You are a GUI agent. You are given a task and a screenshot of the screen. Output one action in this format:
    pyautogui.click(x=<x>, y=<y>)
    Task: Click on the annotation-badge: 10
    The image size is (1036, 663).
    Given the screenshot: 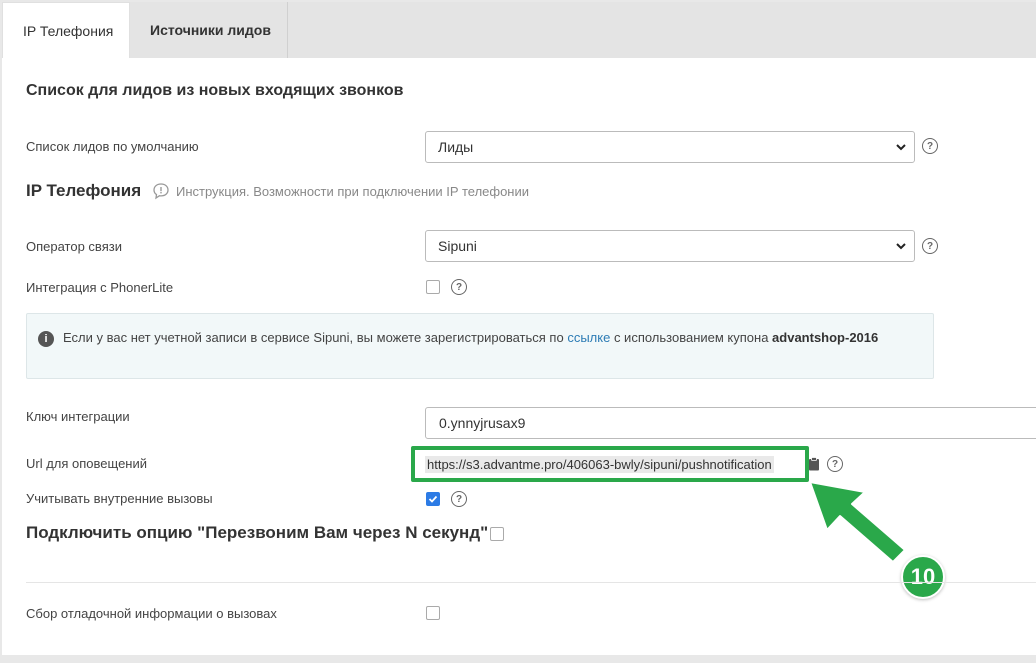 What is the action you would take?
    pyautogui.click(x=923, y=577)
    